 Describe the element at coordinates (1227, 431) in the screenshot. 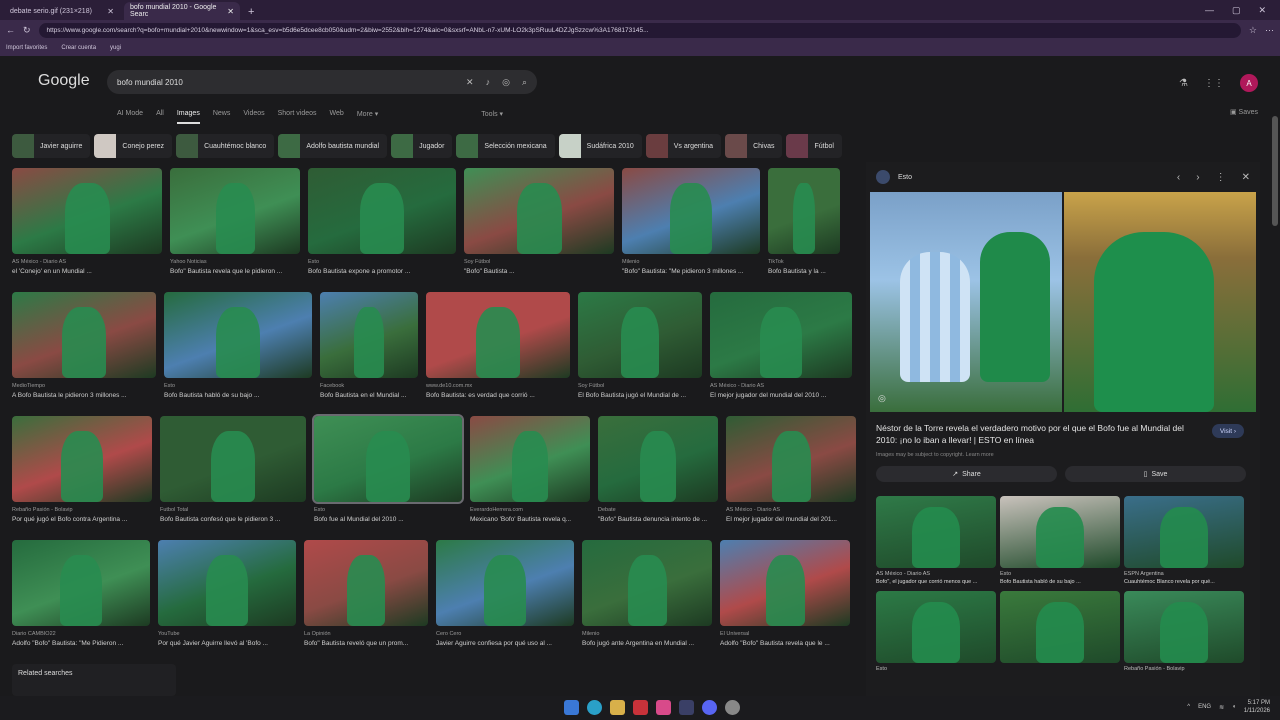

I see `visit-button: Visit ›` at that location.